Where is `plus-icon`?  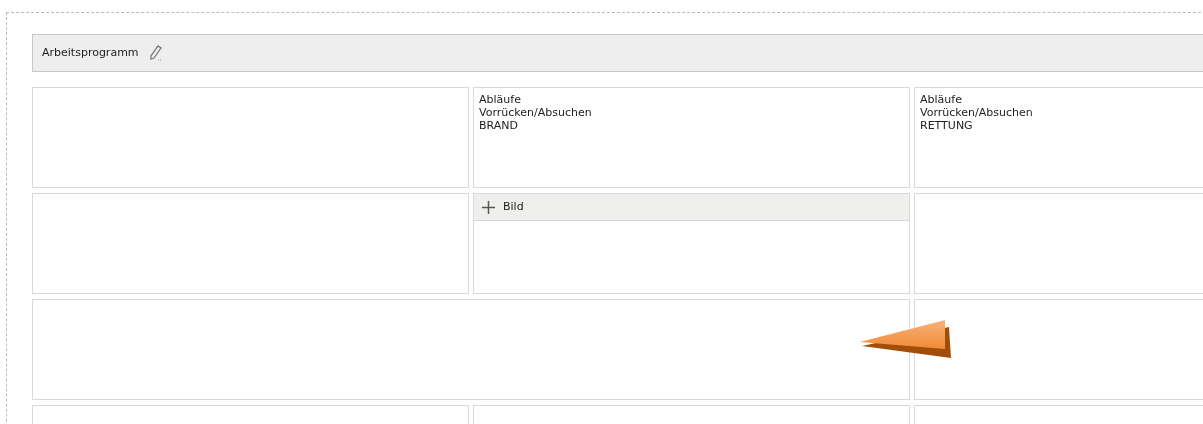
plus-icon is located at coordinates (488, 207).